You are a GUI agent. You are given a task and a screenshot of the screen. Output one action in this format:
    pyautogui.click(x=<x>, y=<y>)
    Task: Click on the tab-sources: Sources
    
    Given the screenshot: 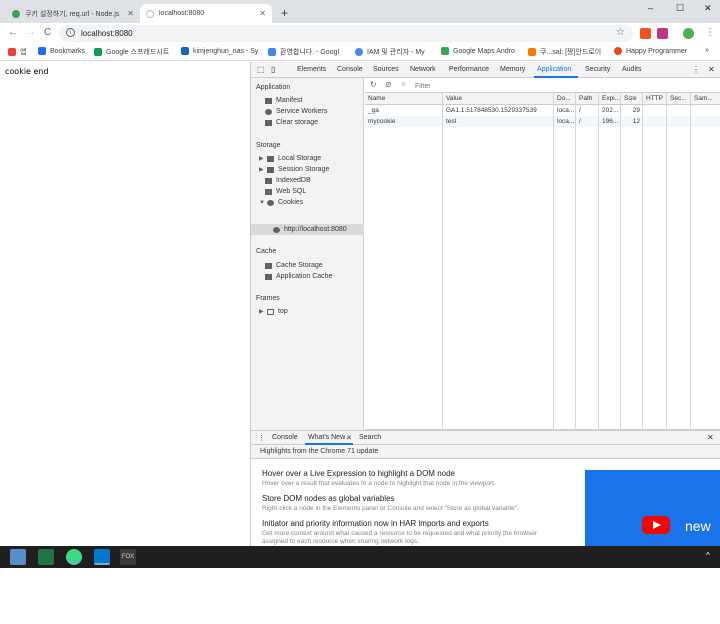 What is the action you would take?
    pyautogui.click(x=386, y=69)
    